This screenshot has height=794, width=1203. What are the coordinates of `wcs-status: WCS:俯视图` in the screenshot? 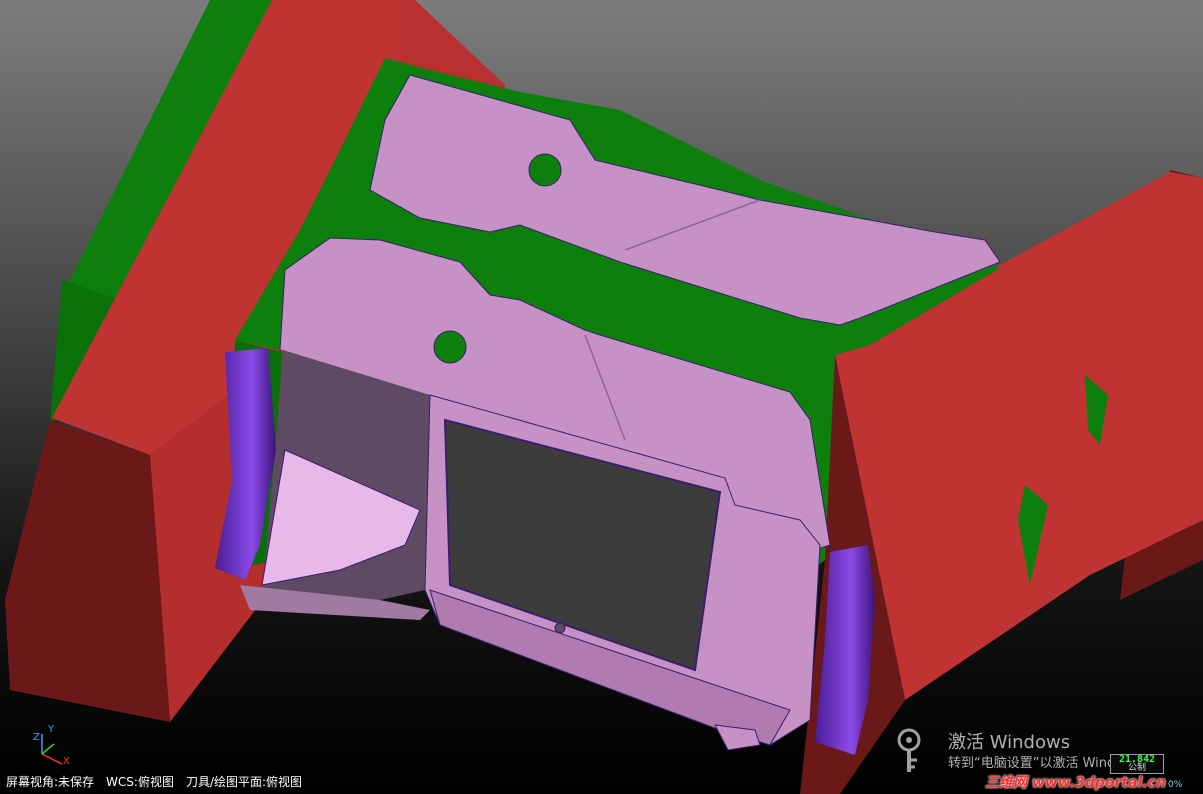 It's located at (140, 781).